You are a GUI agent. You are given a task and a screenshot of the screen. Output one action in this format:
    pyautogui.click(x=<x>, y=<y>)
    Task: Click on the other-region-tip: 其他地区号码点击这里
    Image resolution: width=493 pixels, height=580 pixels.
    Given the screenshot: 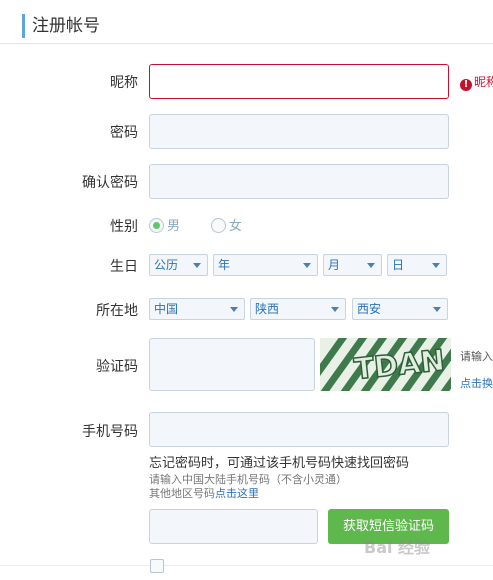 What is the action you would take?
    pyautogui.click(x=204, y=493)
    